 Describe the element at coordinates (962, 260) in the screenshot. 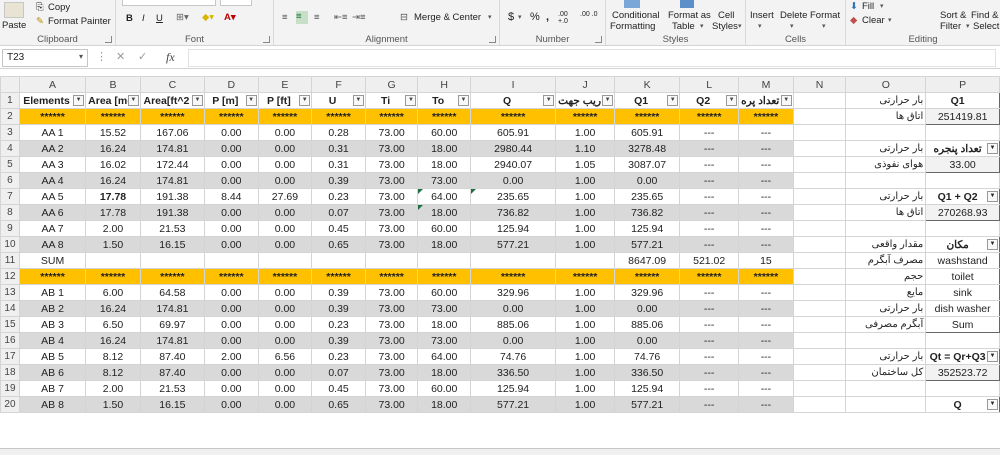

I see `side-value-p11: washstand` at that location.